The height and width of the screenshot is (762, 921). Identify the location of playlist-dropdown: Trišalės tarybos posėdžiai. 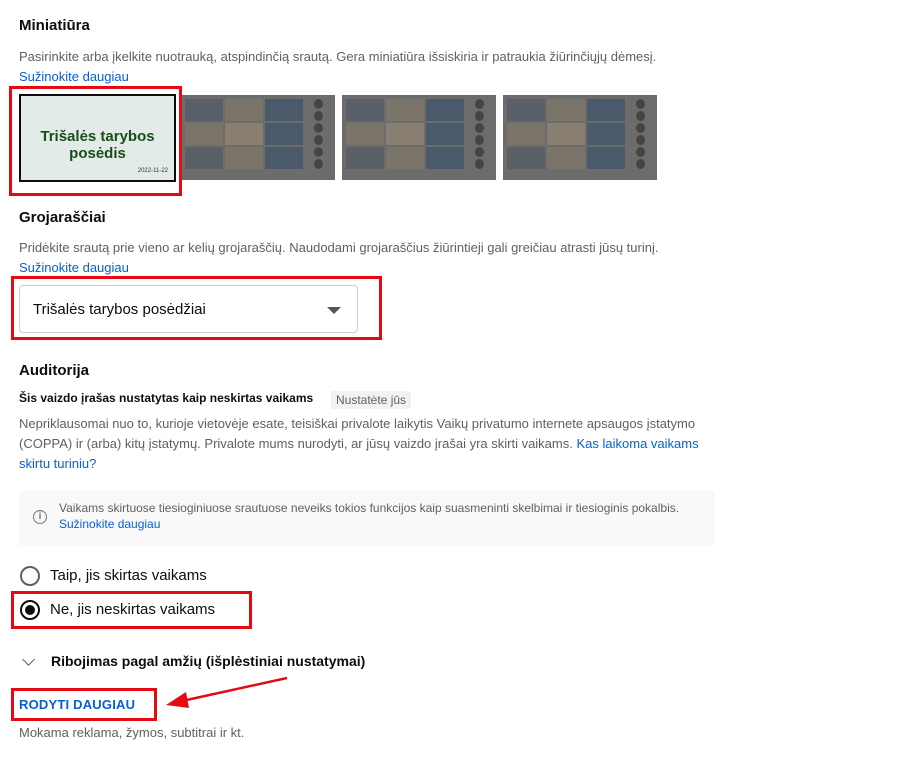
(188, 309).